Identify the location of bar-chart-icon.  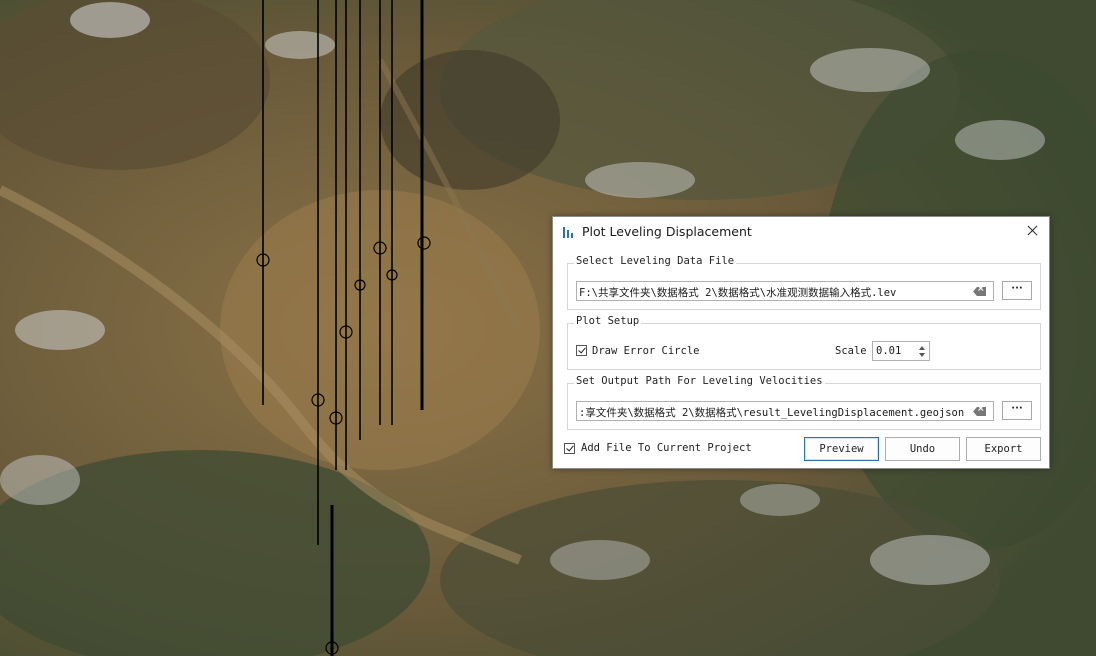
(569, 232).